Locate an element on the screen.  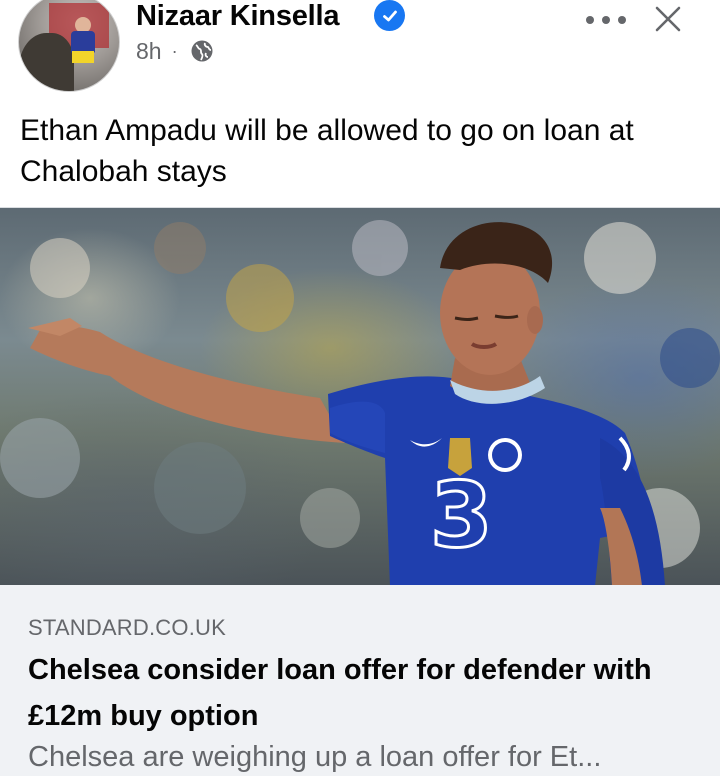
author-avatar is located at coordinates (69, 46).